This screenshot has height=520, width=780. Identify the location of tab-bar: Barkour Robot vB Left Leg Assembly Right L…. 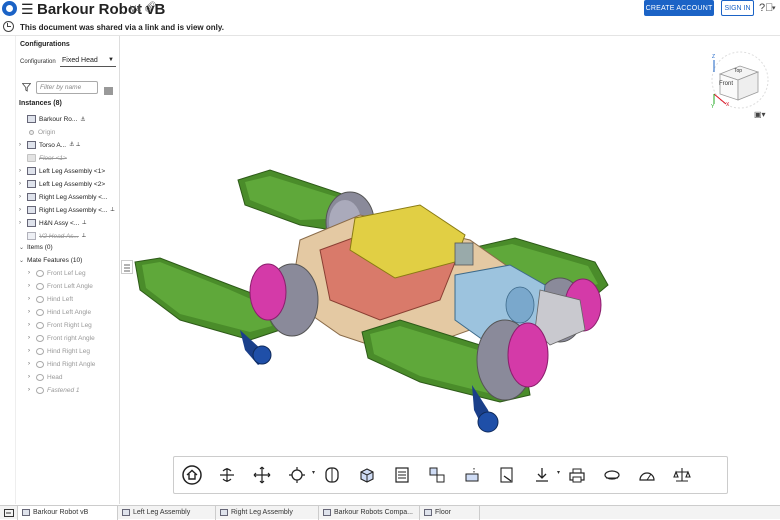
(390, 512).